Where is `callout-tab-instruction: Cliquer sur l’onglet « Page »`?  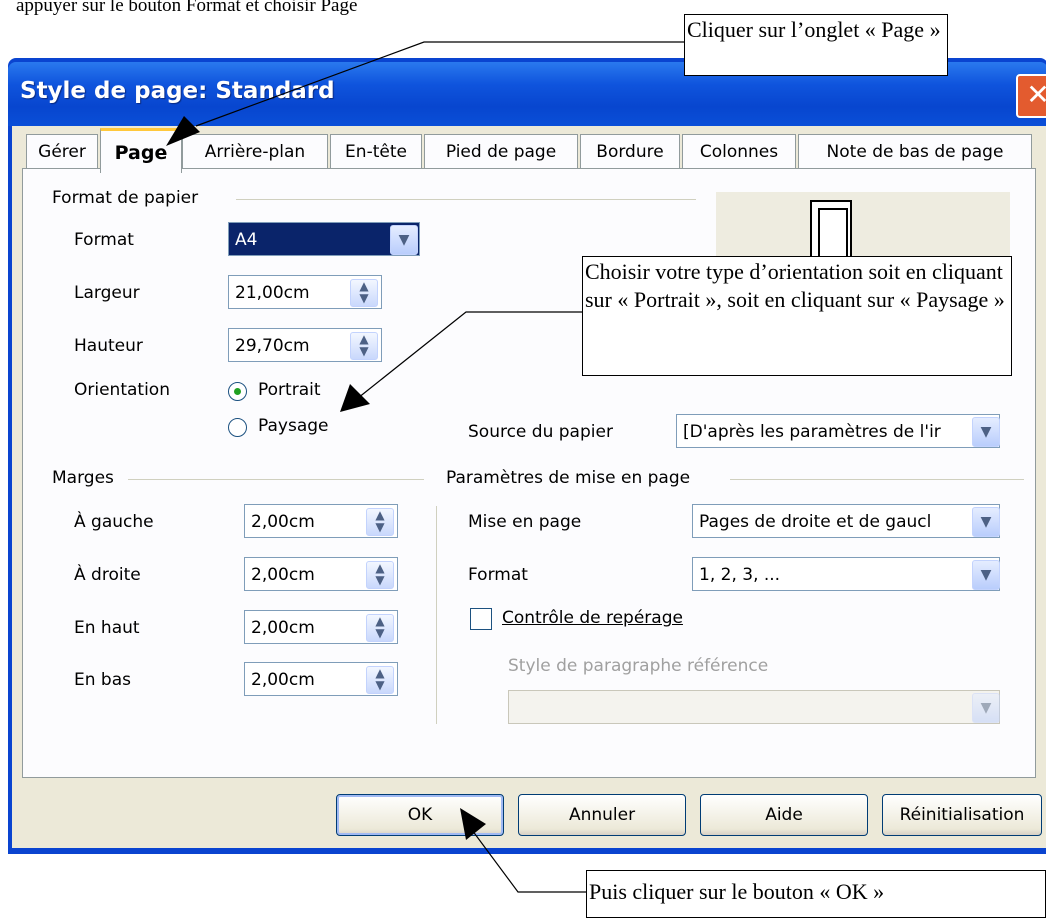
callout-tab-instruction: Cliquer sur l’onglet « Page » is located at coordinates (816, 45).